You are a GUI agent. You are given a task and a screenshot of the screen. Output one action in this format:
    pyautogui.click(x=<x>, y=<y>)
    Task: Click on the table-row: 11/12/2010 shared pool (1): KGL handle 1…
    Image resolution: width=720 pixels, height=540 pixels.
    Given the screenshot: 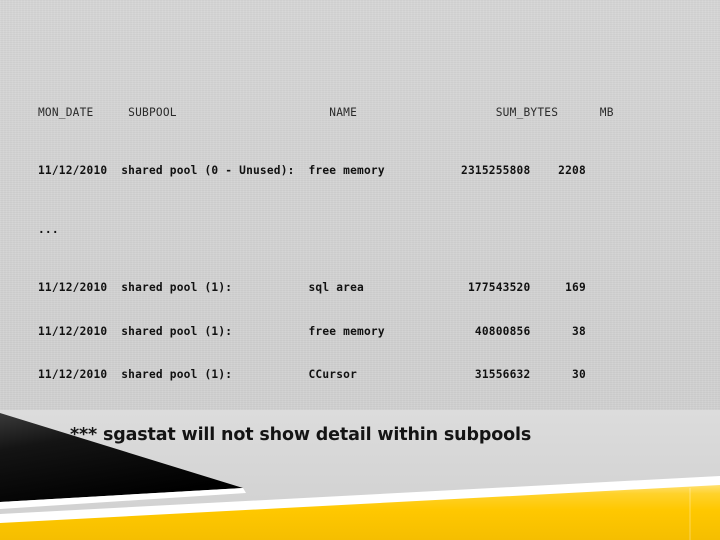 What is the action you would take?
    pyautogui.click(x=312, y=506)
    